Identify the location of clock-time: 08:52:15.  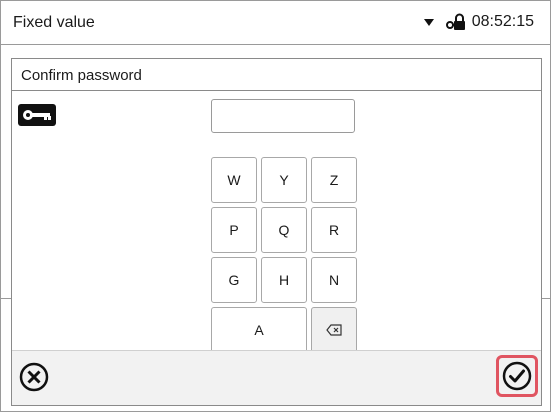
(502, 21).